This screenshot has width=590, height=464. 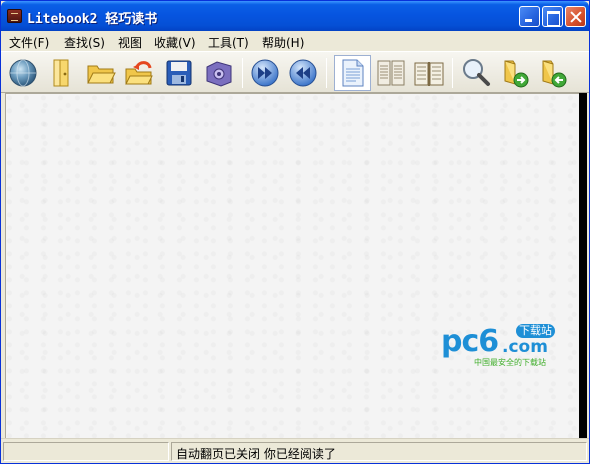 I want to click on watermark-slogan: 中国最安全的下载站, so click(x=510, y=362).